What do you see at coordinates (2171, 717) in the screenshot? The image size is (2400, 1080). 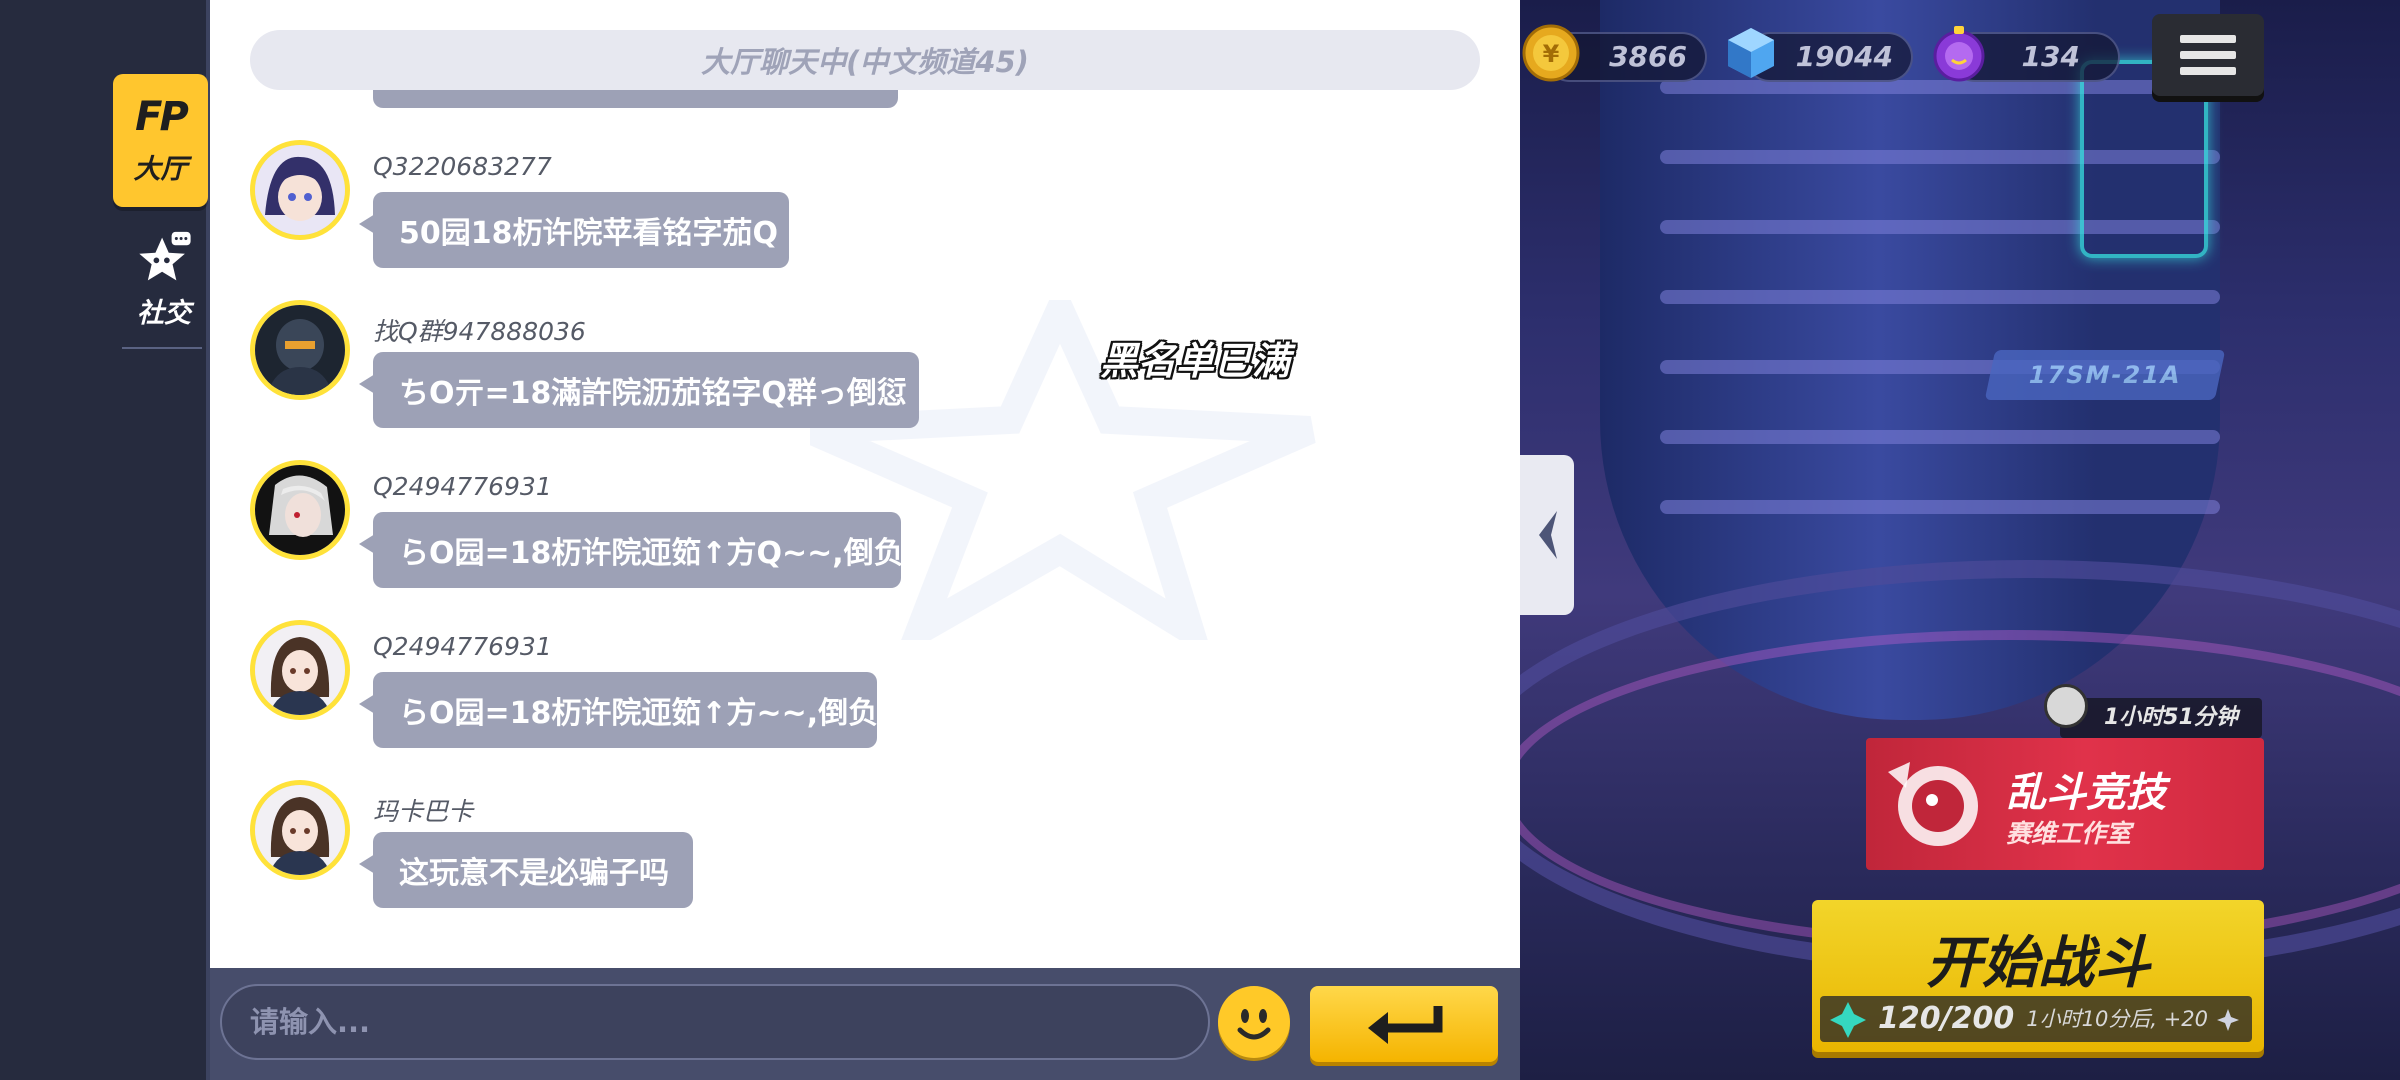 I see `event-timer-text: 1小时51分钟` at bounding box center [2171, 717].